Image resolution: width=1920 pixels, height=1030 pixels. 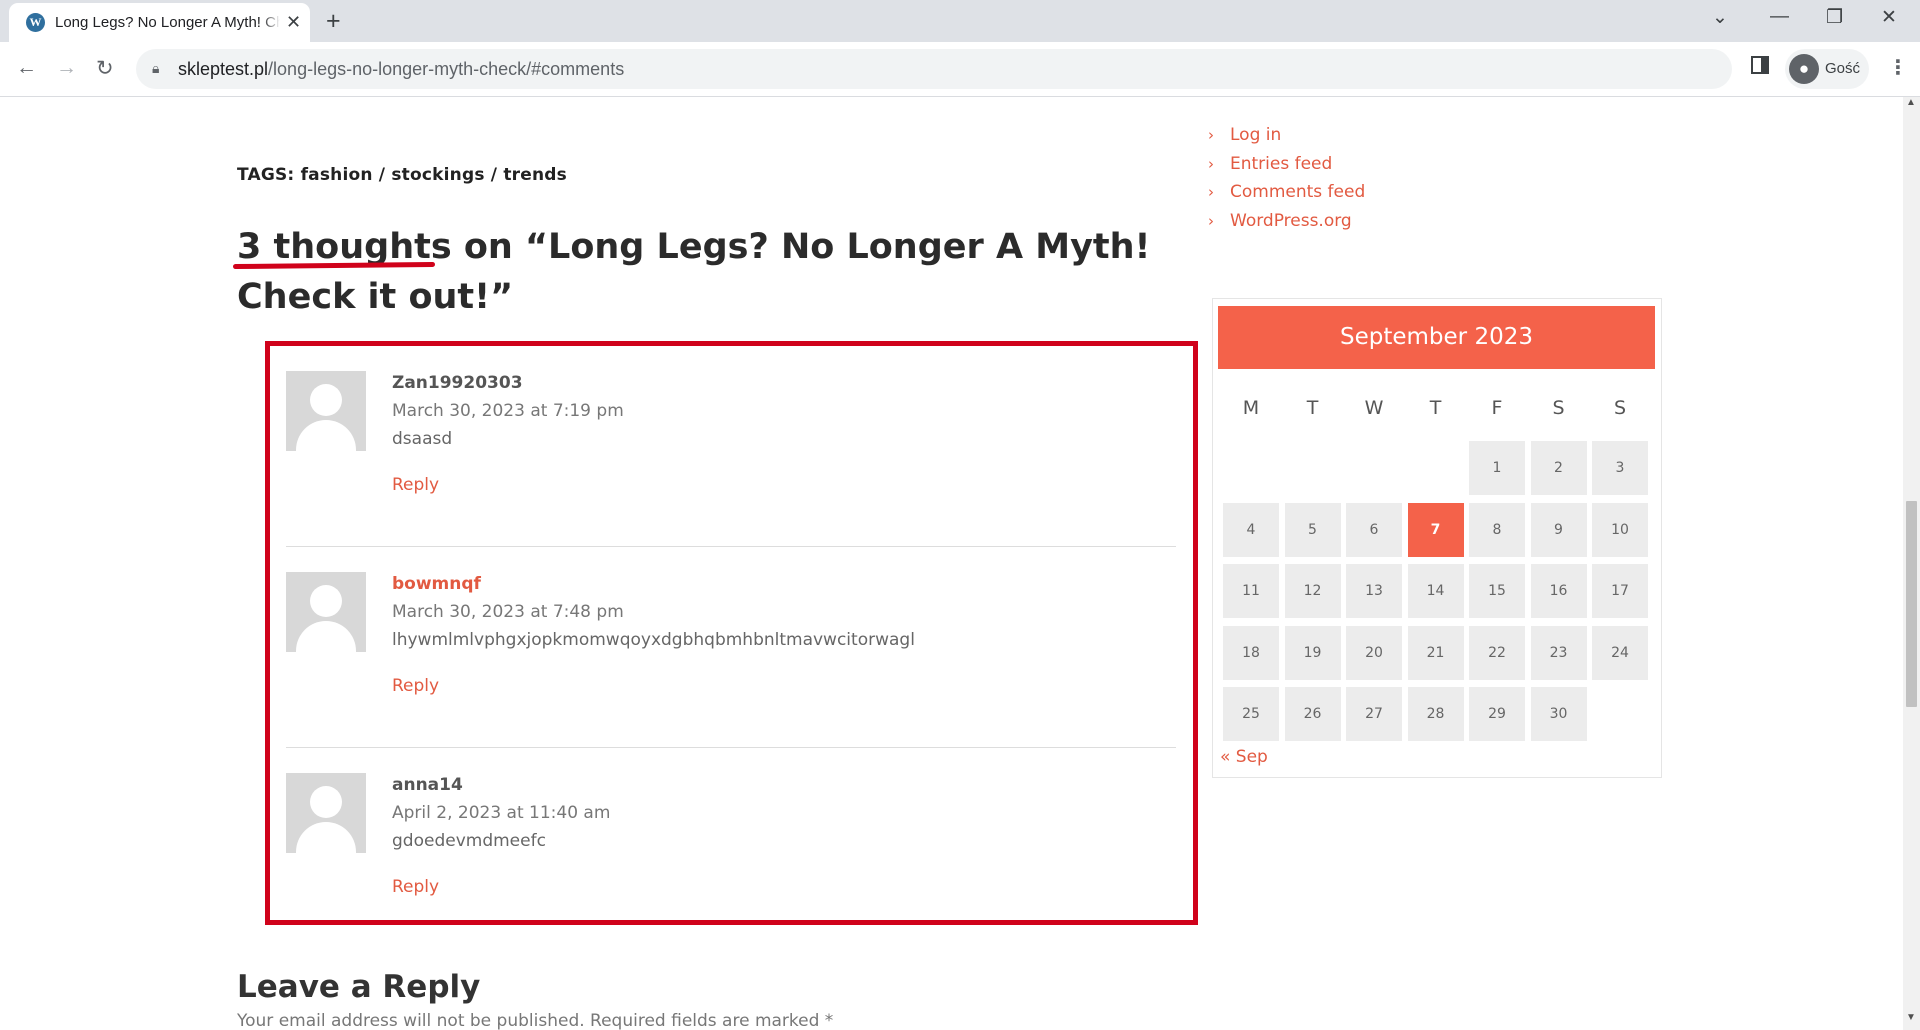 What do you see at coordinates (1804, 69) in the screenshot?
I see `profile-avatar-icon: ●` at bounding box center [1804, 69].